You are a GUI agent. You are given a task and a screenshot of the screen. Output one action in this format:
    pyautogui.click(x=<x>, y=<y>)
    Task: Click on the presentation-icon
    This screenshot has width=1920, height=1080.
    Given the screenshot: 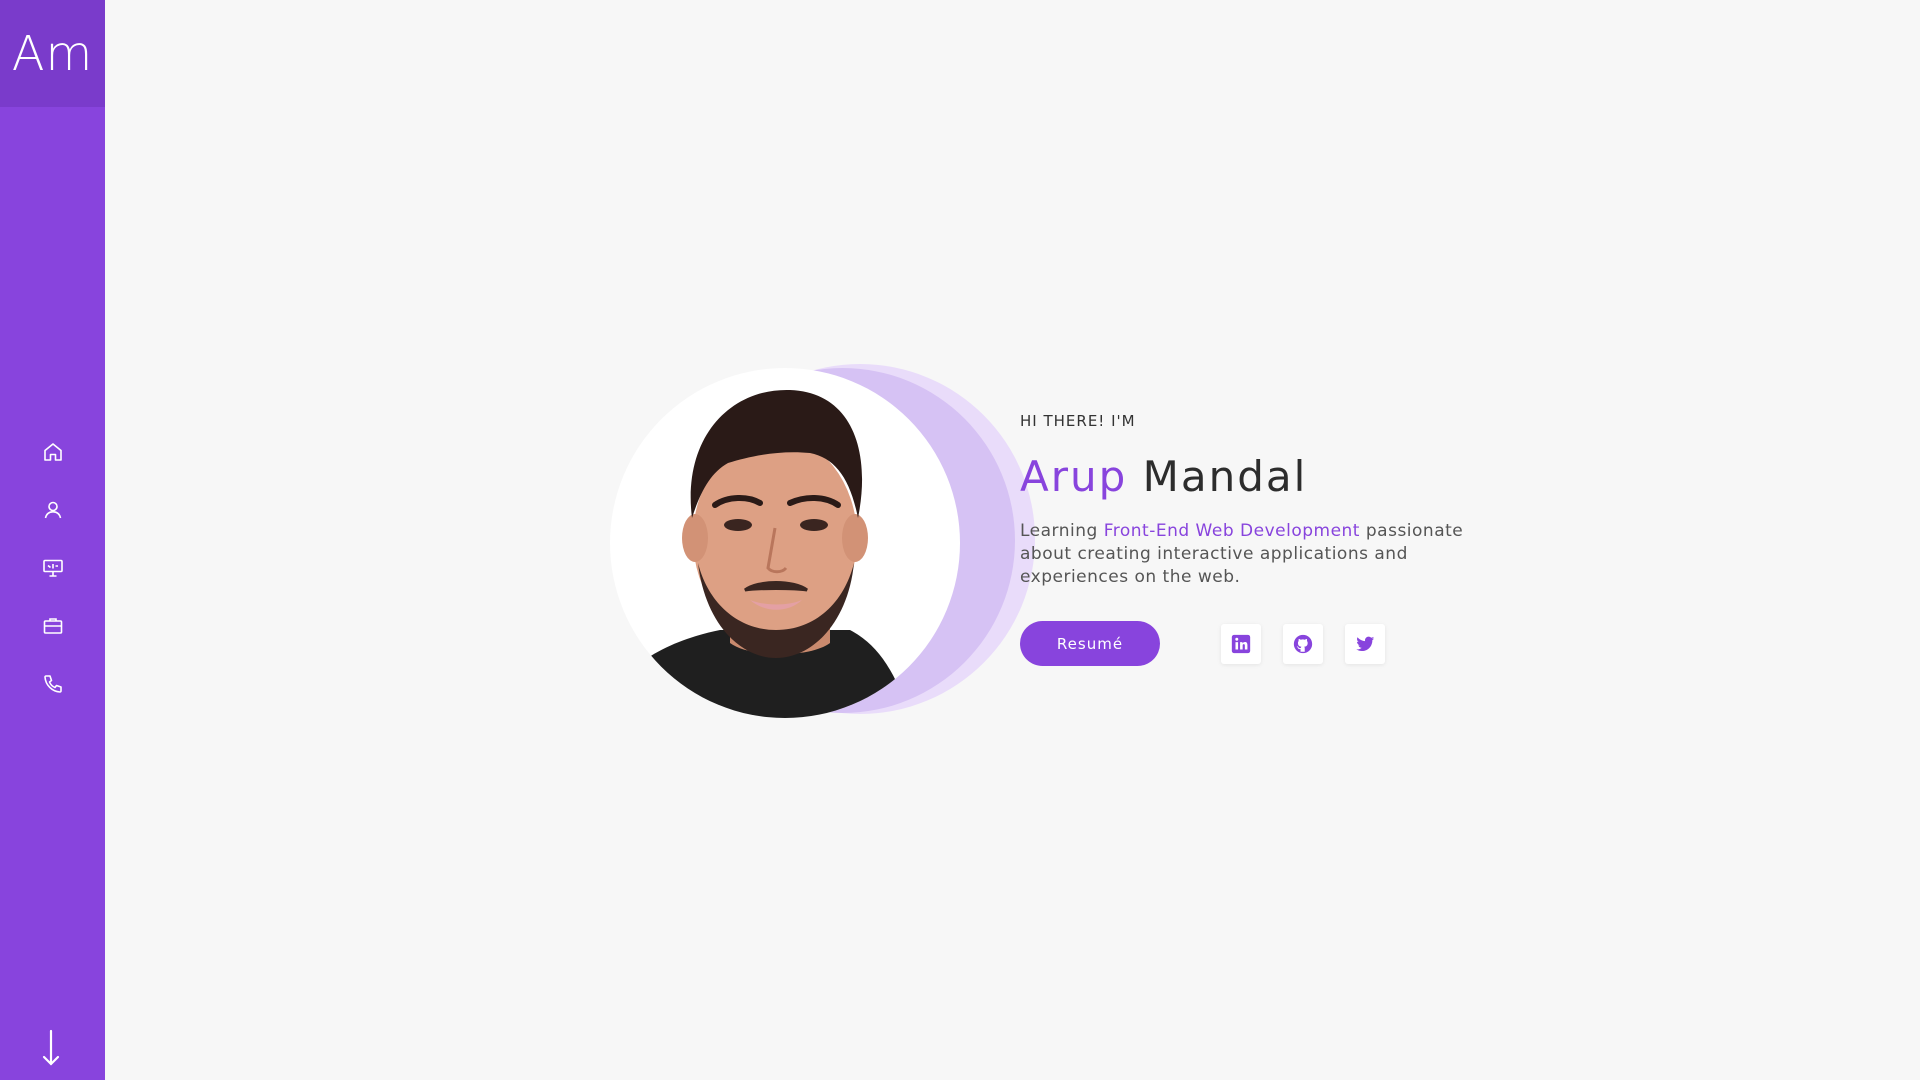 What is the action you would take?
    pyautogui.click(x=52, y=568)
    